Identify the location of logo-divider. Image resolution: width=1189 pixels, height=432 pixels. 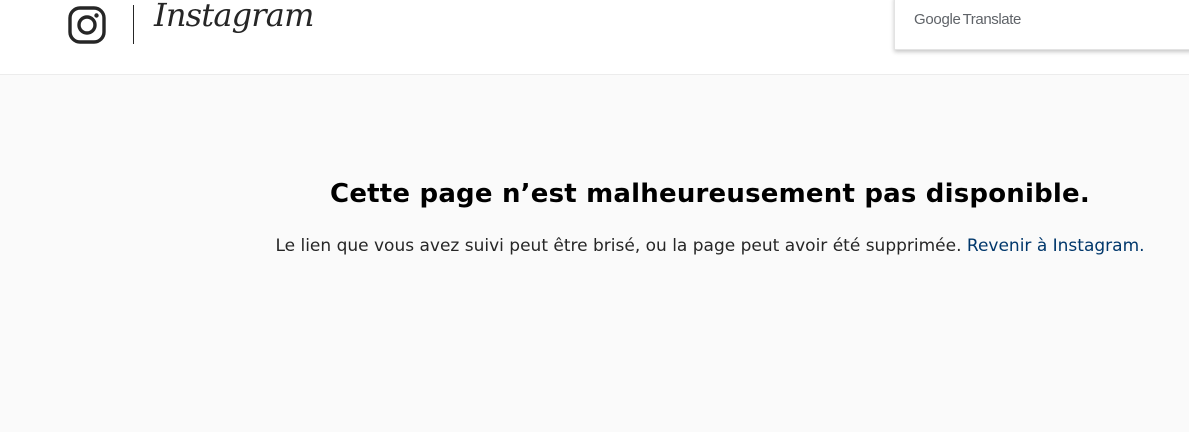
(133, 24).